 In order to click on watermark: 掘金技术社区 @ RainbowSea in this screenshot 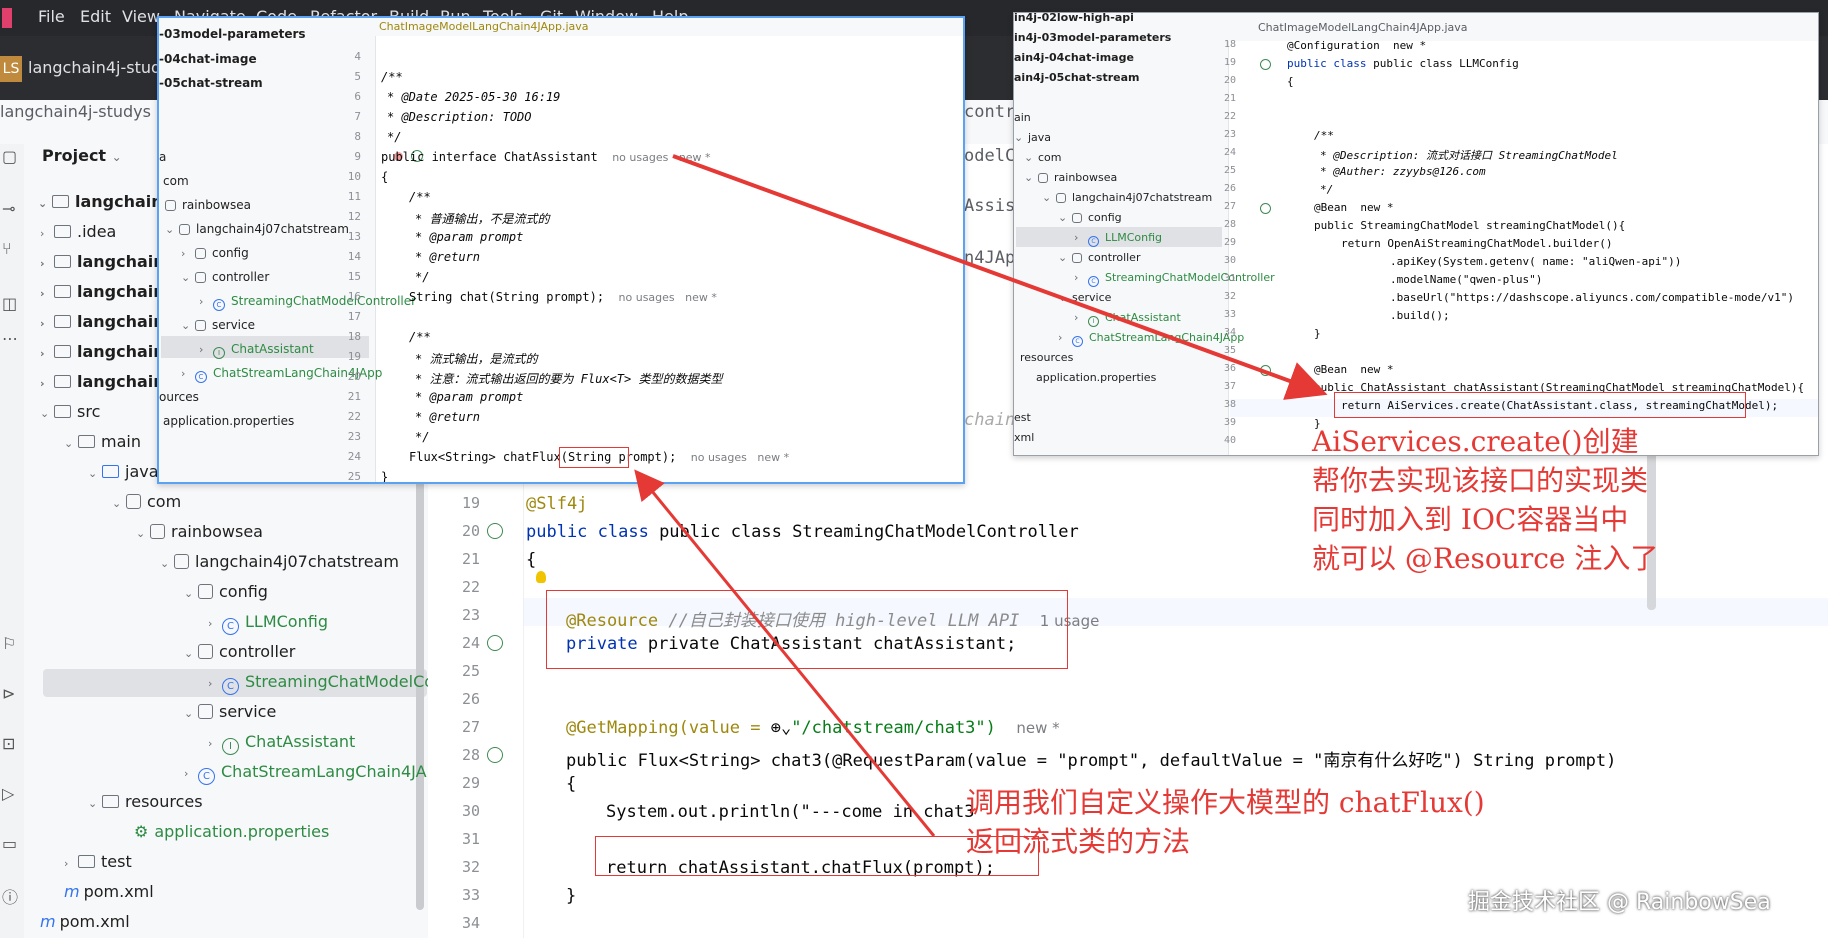, I will do `click(1619, 902)`.